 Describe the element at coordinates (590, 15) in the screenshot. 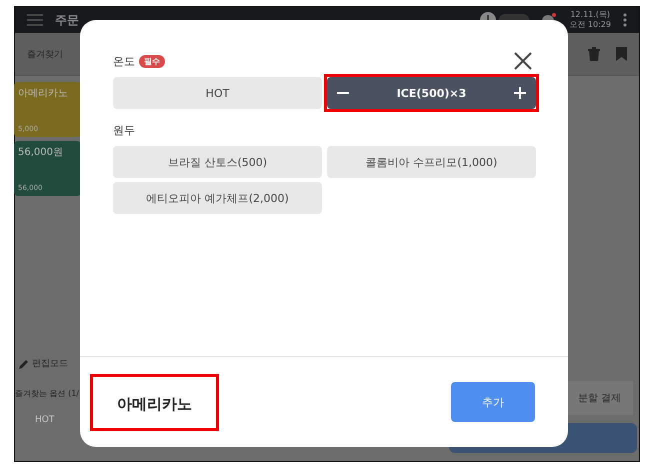

I see `date-text: 12.11.(목)` at that location.